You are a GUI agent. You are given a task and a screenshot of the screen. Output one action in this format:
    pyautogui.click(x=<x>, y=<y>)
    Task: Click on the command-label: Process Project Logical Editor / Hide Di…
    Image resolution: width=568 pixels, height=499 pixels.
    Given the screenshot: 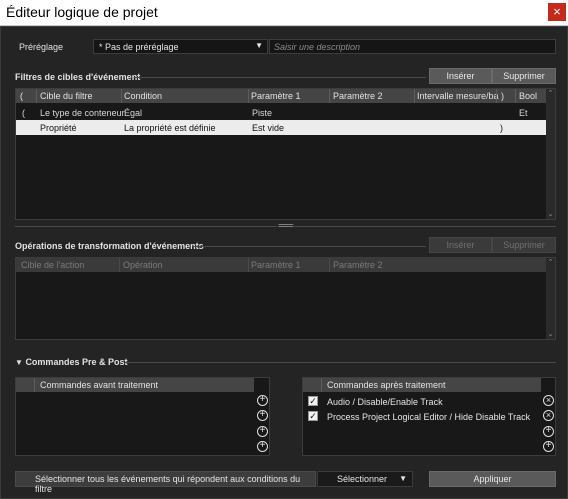 What is the action you would take?
    pyautogui.click(x=429, y=417)
    